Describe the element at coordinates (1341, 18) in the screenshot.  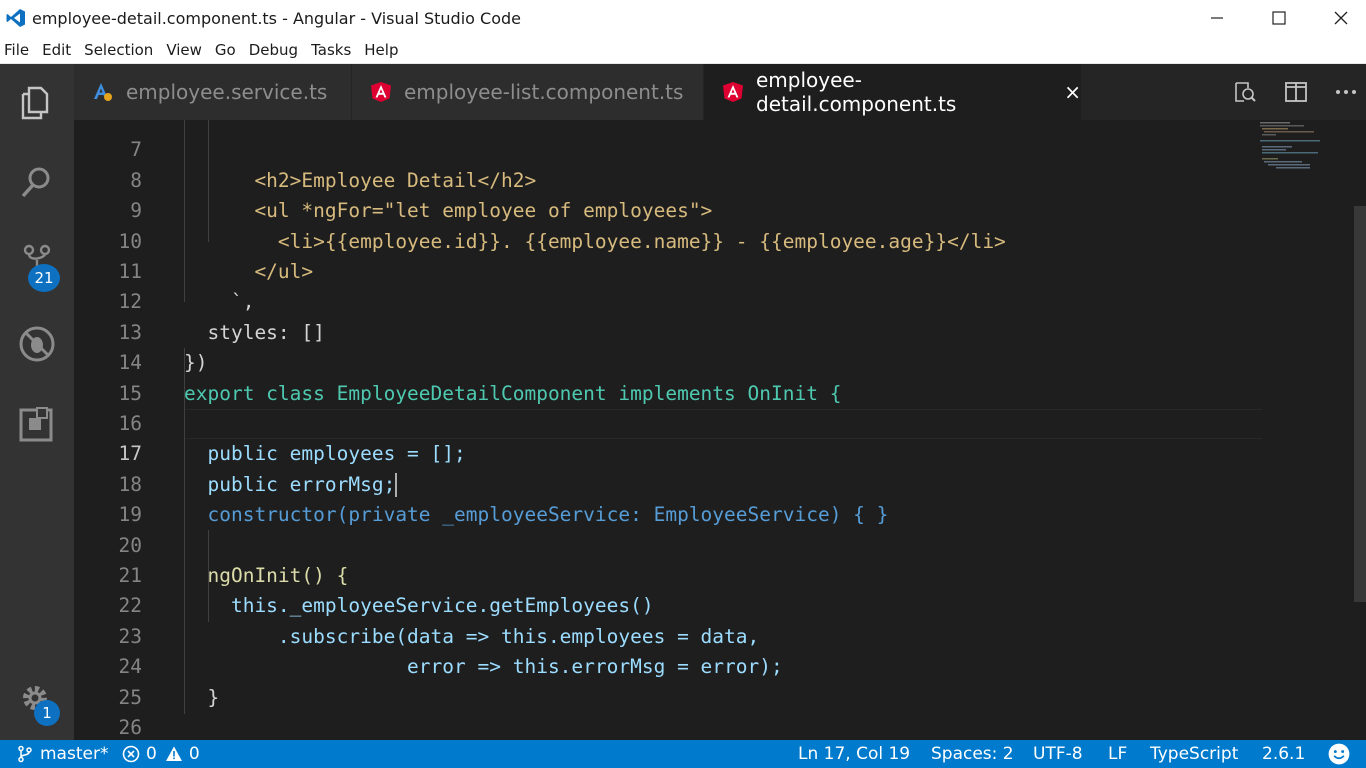
I see `close-icon` at that location.